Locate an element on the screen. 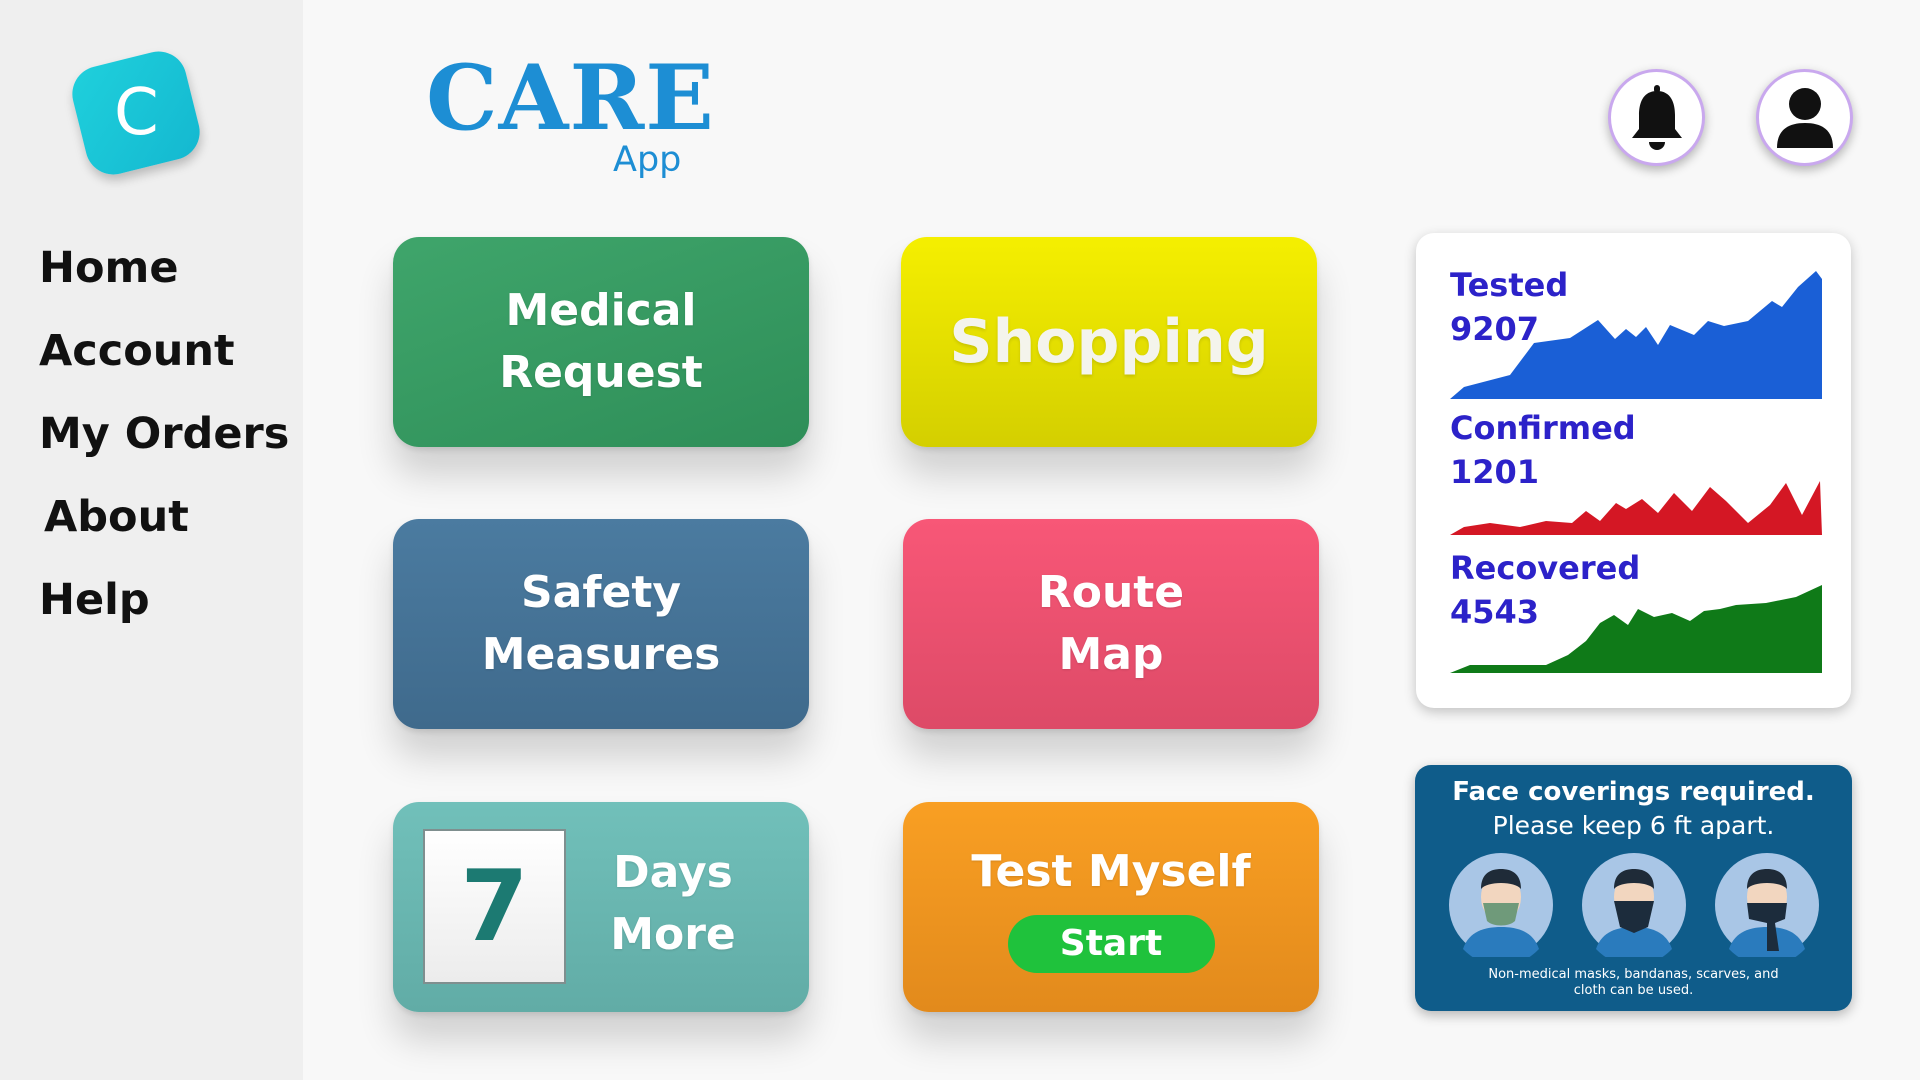 The width and height of the screenshot is (1920, 1080). route-map-line2: Map is located at coordinates (1111, 654).